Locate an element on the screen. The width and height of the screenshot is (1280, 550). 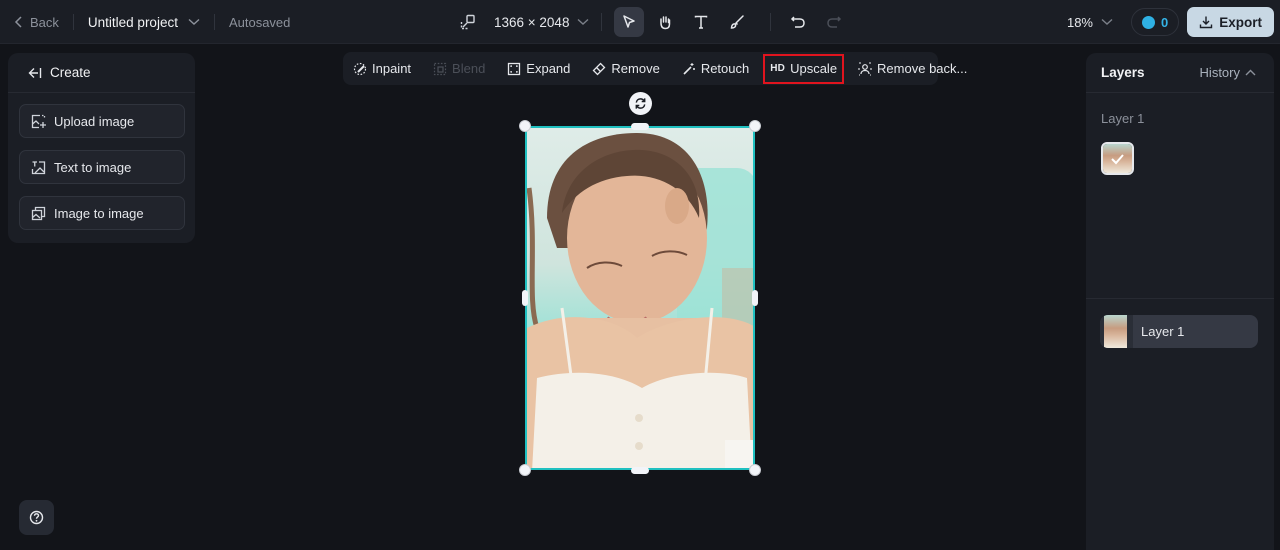
retouch-button: Retouch is located at coordinates (715, 69).